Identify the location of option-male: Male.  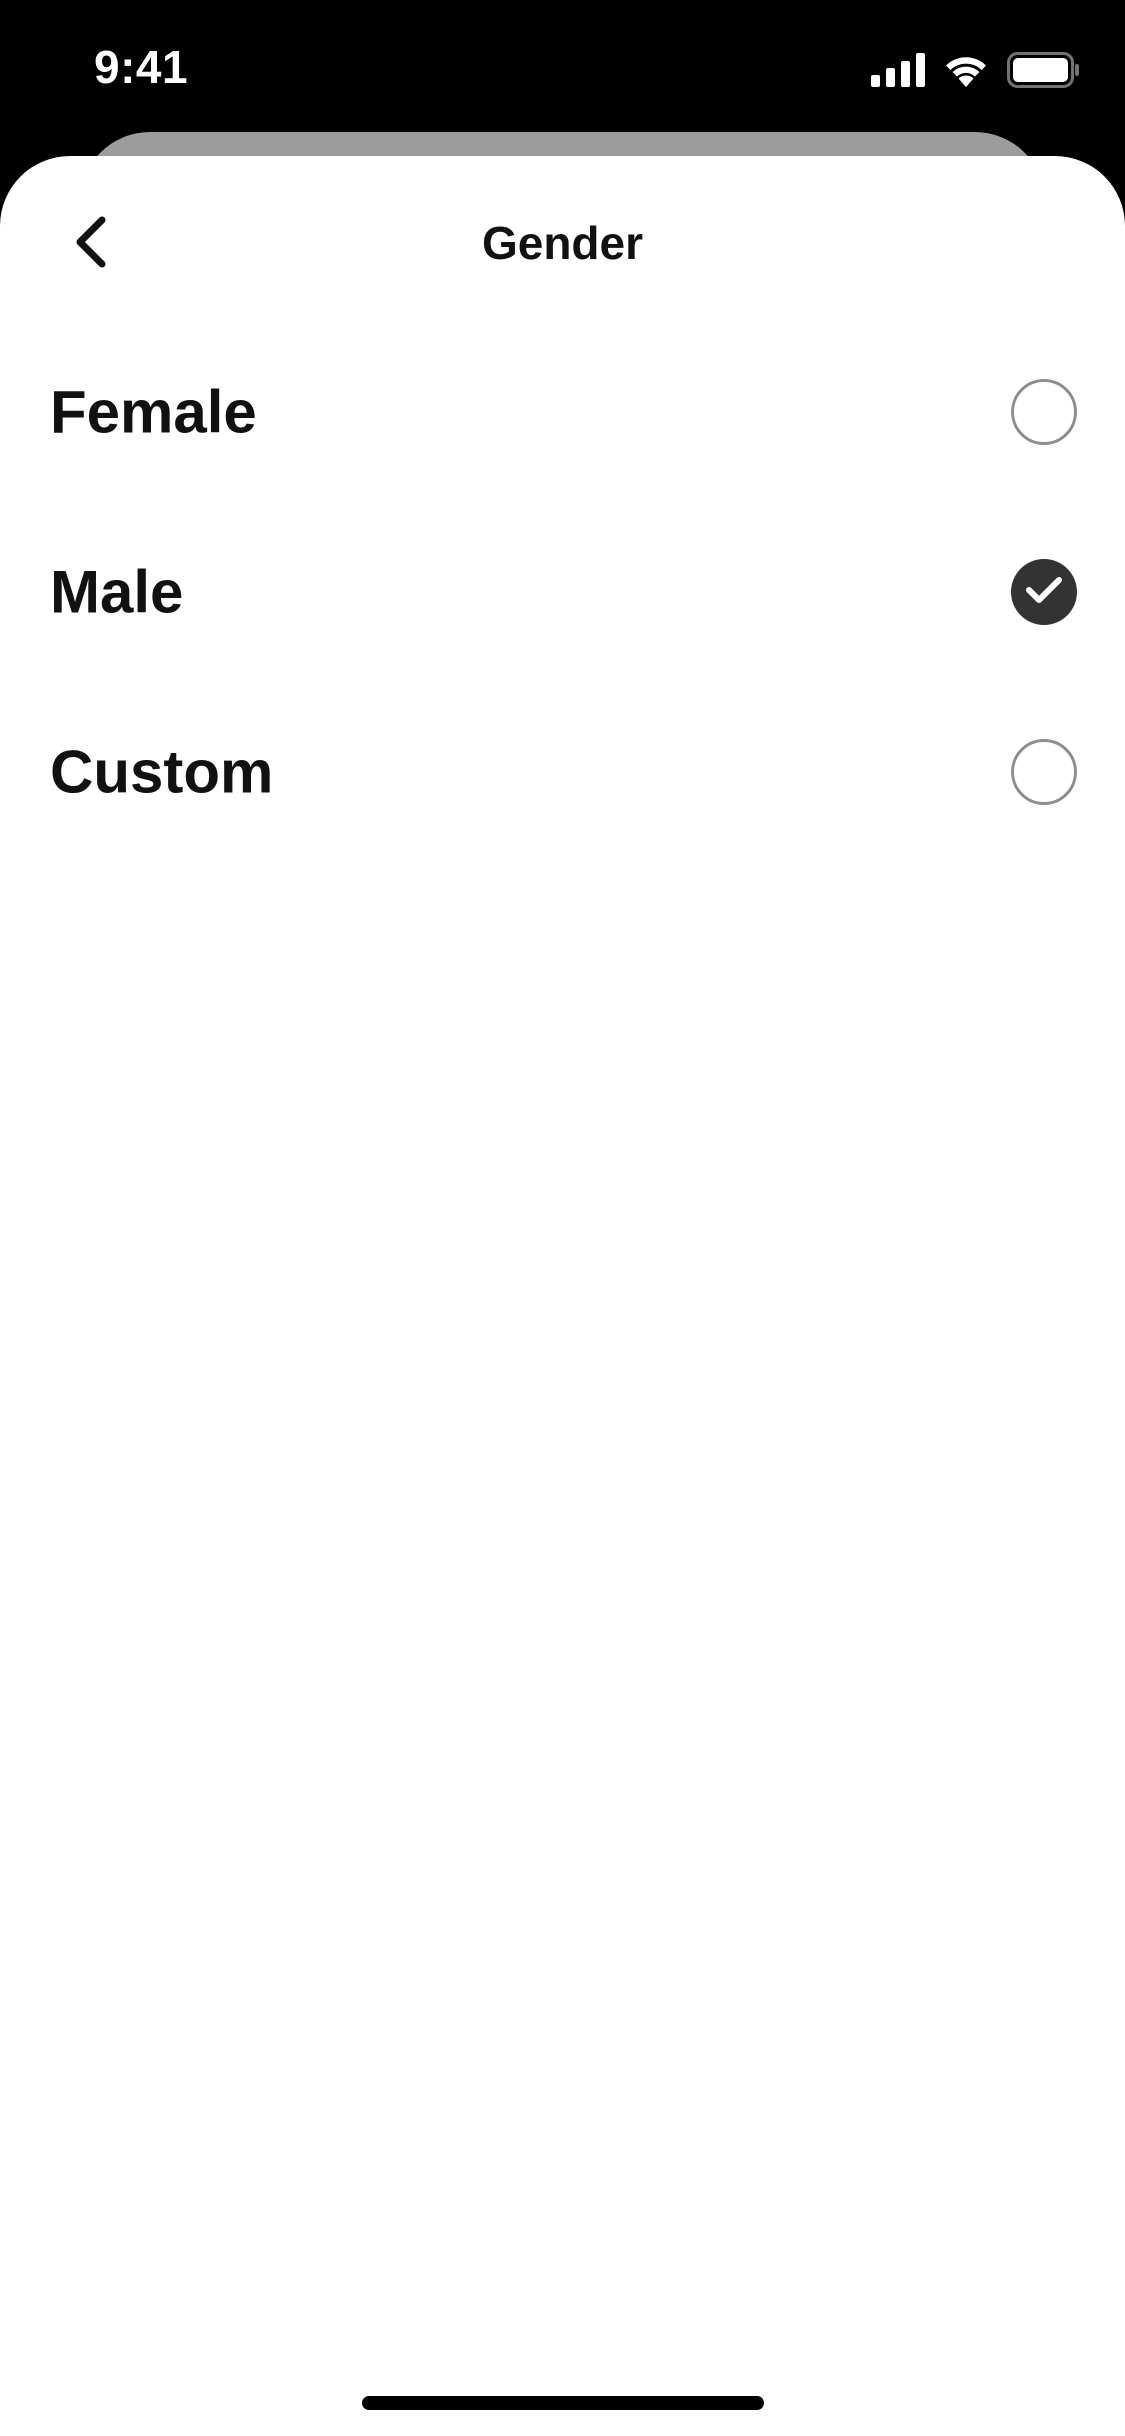
(562, 592).